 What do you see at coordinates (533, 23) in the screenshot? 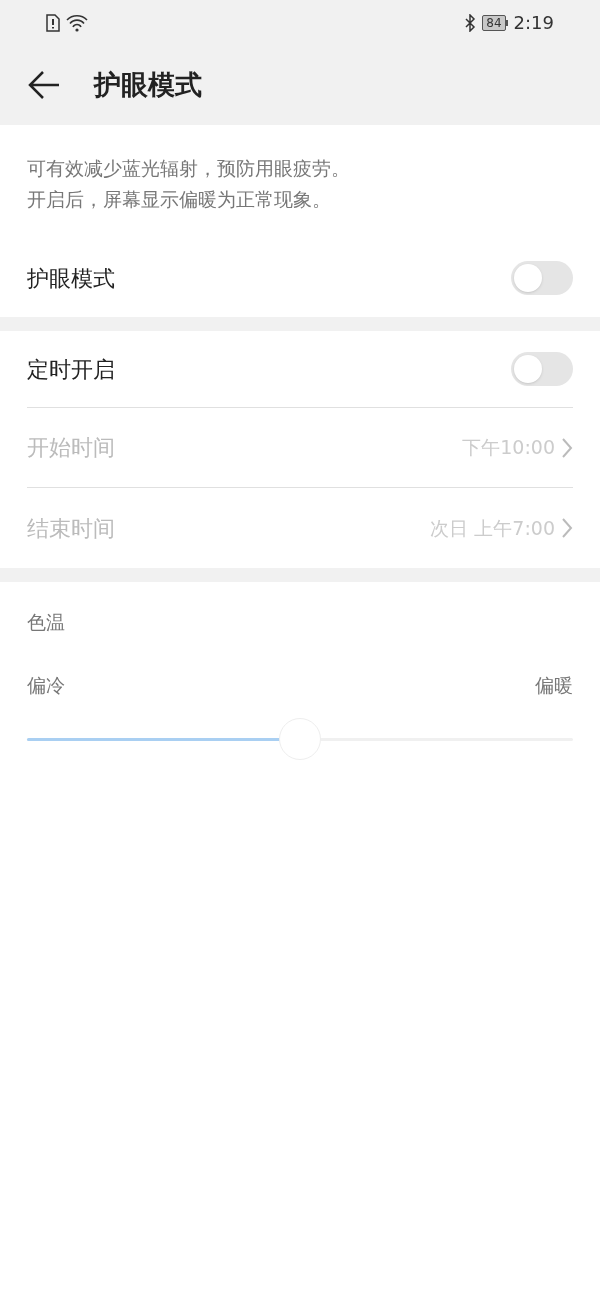
I see `clock-time: 2:19` at bounding box center [533, 23].